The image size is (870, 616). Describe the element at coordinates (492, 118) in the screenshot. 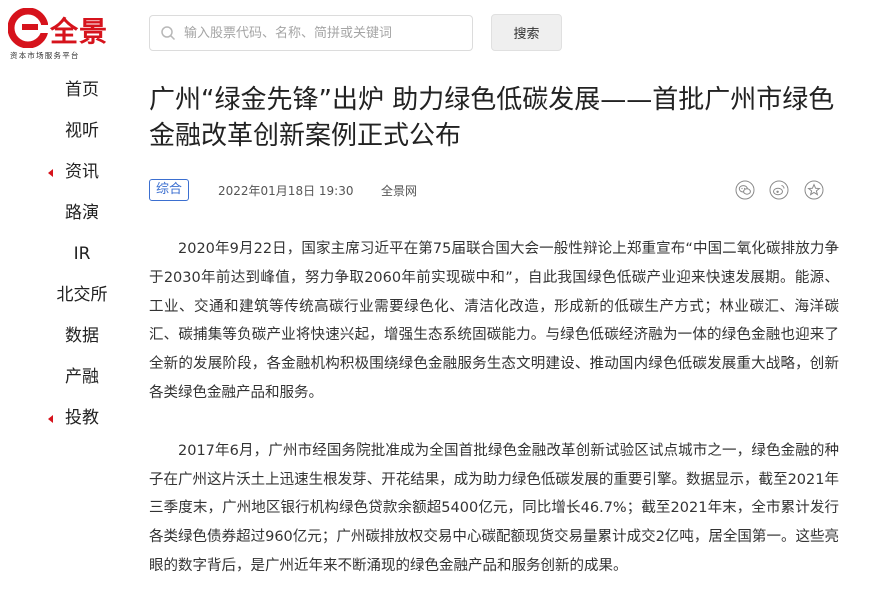

I see `article-title: 广州“绿金先锋”出炉 助力绿色低碳发展——首批广州市绿色金融改革创新案例正式公布` at that location.